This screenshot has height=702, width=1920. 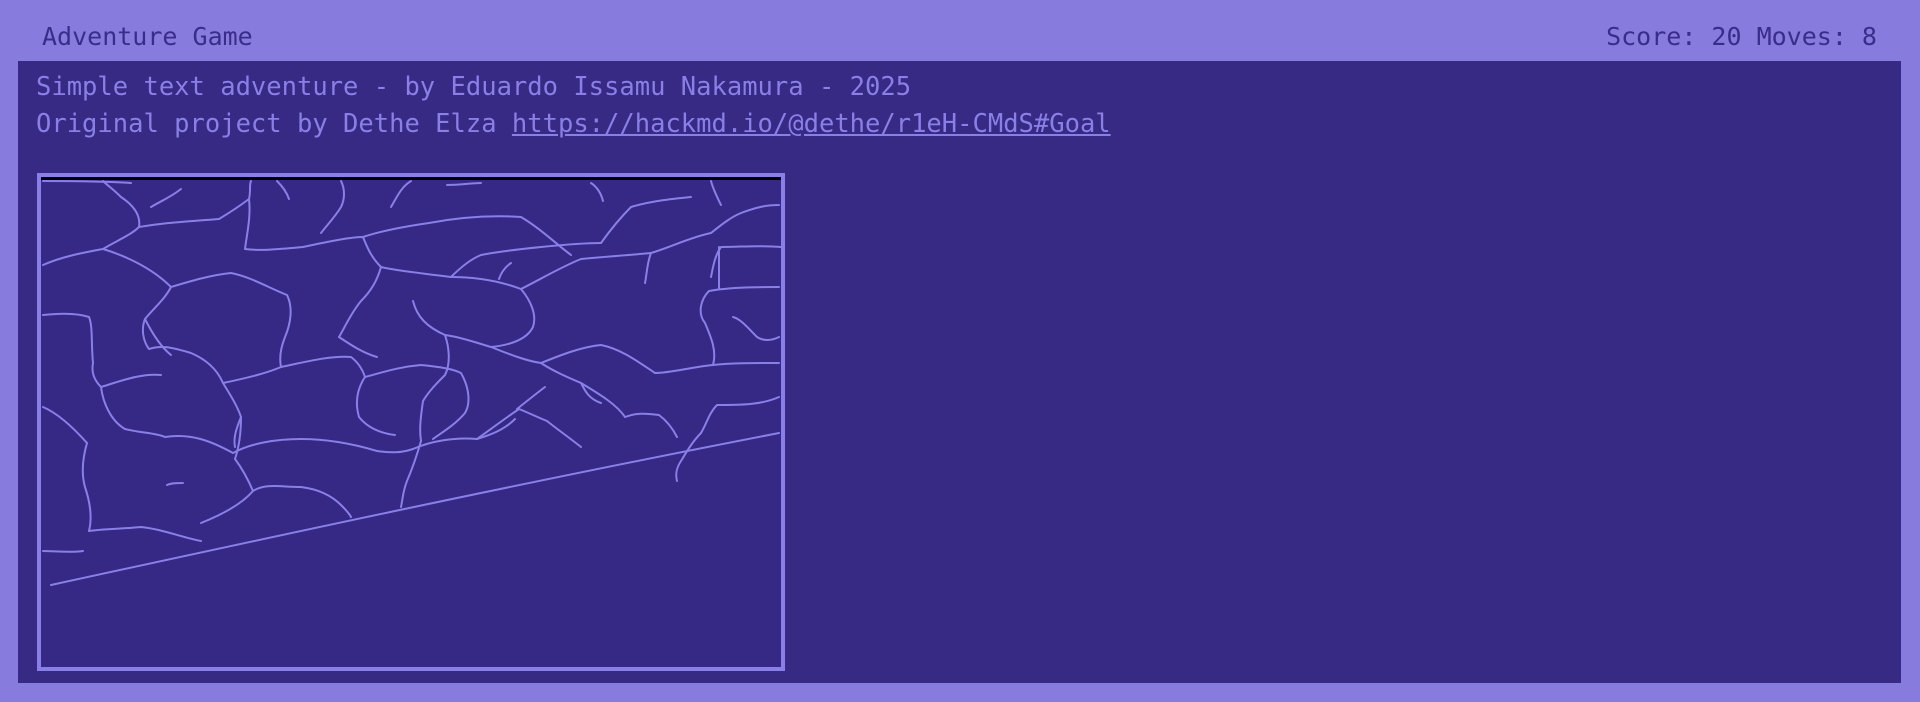 I want to click on original-project-label: Original project by Dethe Elza, so click(x=274, y=124).